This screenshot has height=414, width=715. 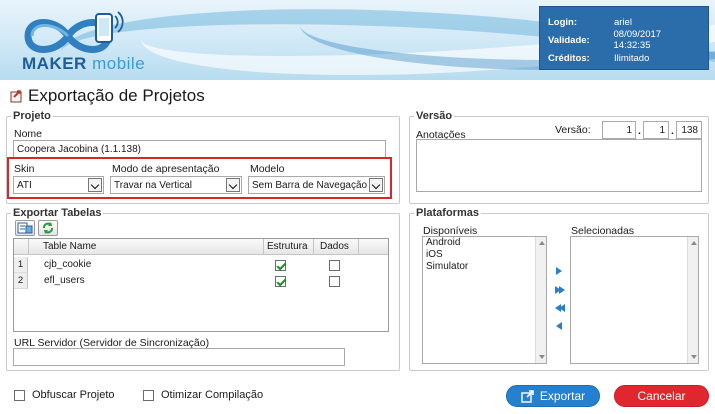 I want to click on nome-label: Nome, so click(x=28, y=134).